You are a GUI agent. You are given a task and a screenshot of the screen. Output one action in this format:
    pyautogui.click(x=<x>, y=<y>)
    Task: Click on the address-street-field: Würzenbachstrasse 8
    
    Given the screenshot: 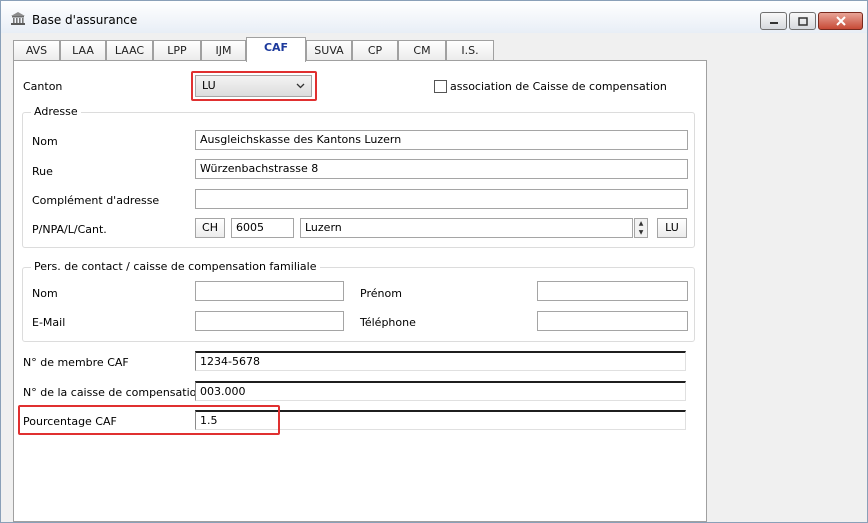 What is the action you would take?
    pyautogui.click(x=441, y=169)
    